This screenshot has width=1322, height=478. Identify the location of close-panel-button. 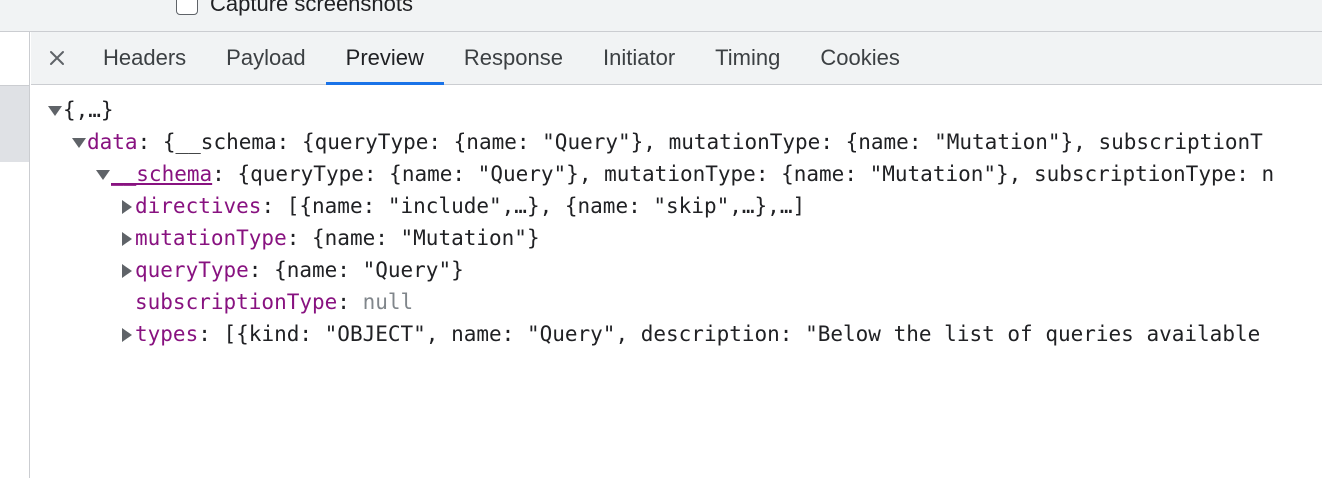
(57, 58).